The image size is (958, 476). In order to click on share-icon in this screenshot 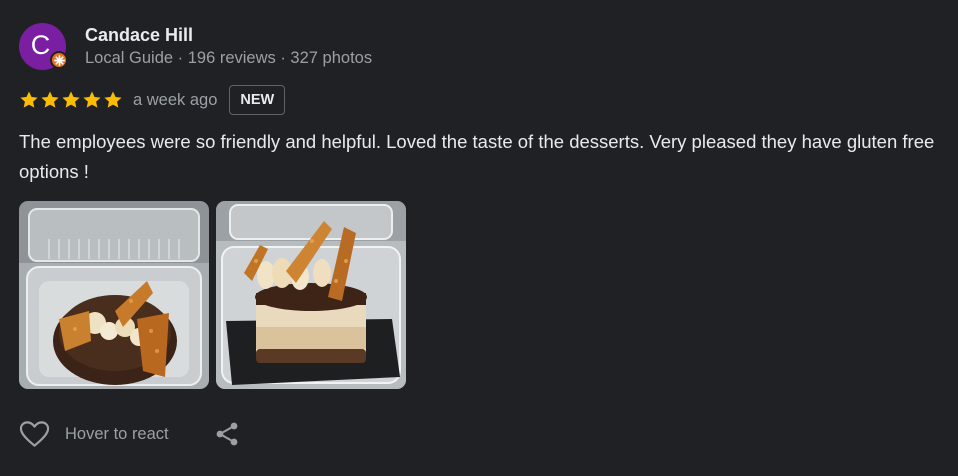, I will do `click(227, 434)`.